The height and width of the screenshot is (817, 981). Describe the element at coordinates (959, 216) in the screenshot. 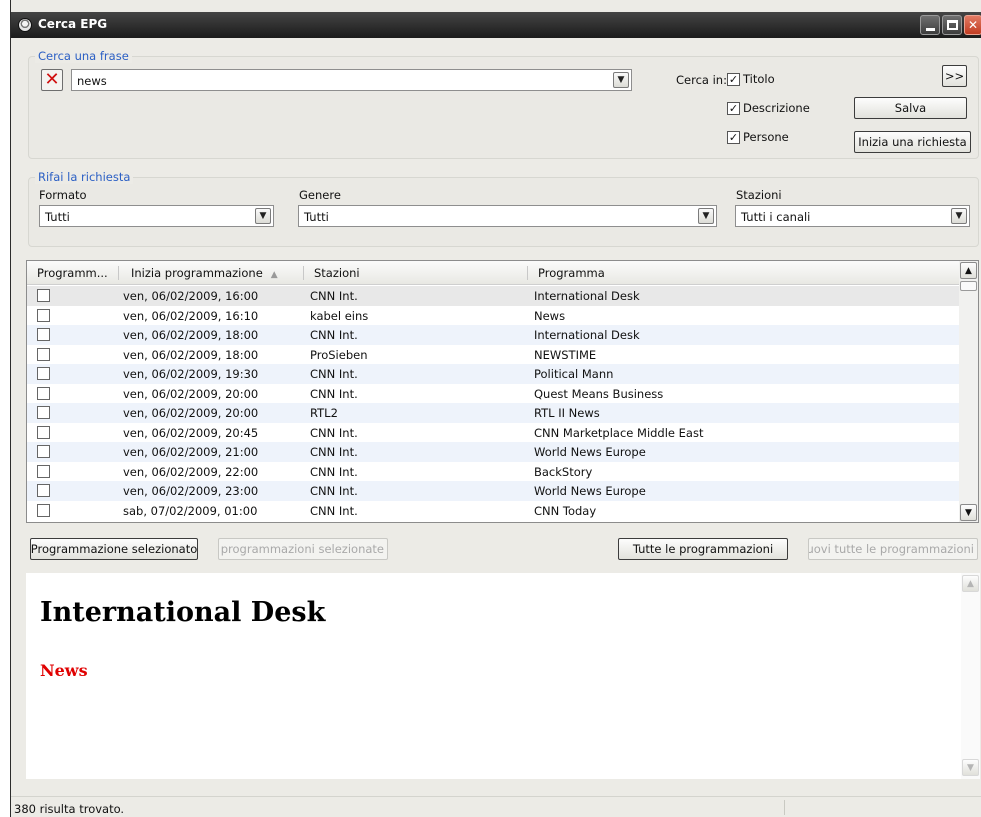

I see `stations-dropdown-arrow-icon: ▼` at that location.